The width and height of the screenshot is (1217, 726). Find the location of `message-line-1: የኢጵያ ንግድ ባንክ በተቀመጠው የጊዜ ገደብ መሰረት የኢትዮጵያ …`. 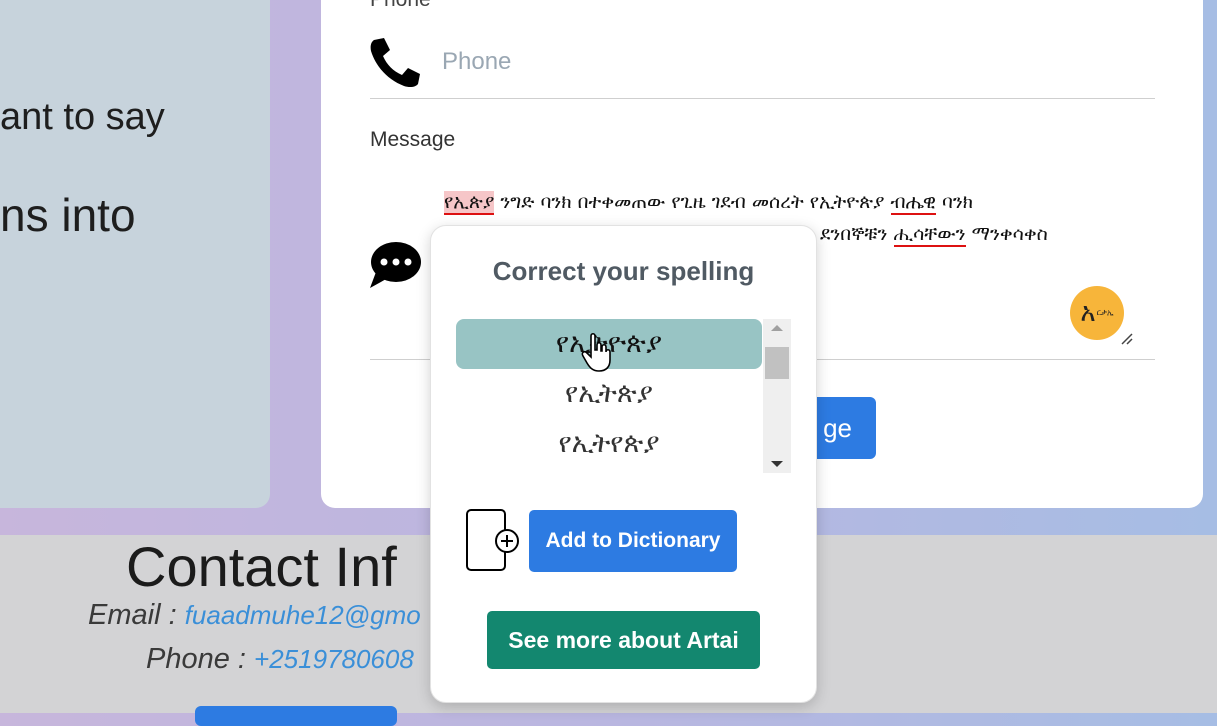

message-line-1: የኢጵያ ንግድ ባንክ በተቀመጠው የጊዜ ገደብ መሰረት የኢትዮጵያ … is located at coordinates (794, 202).